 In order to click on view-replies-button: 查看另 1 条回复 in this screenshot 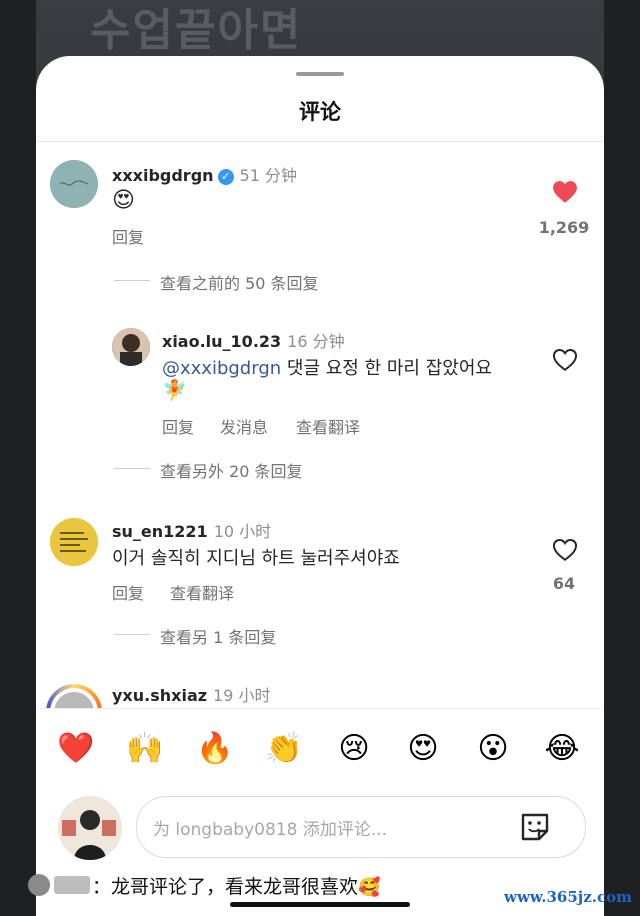, I will do `click(218, 636)`.